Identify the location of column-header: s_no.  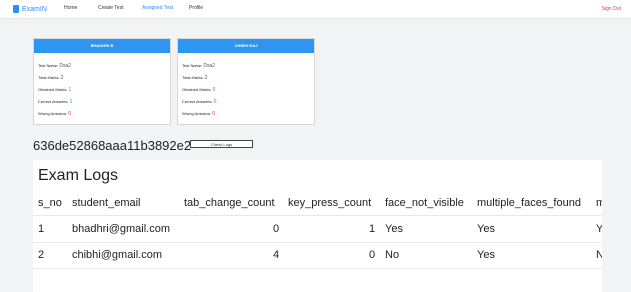
(50, 203).